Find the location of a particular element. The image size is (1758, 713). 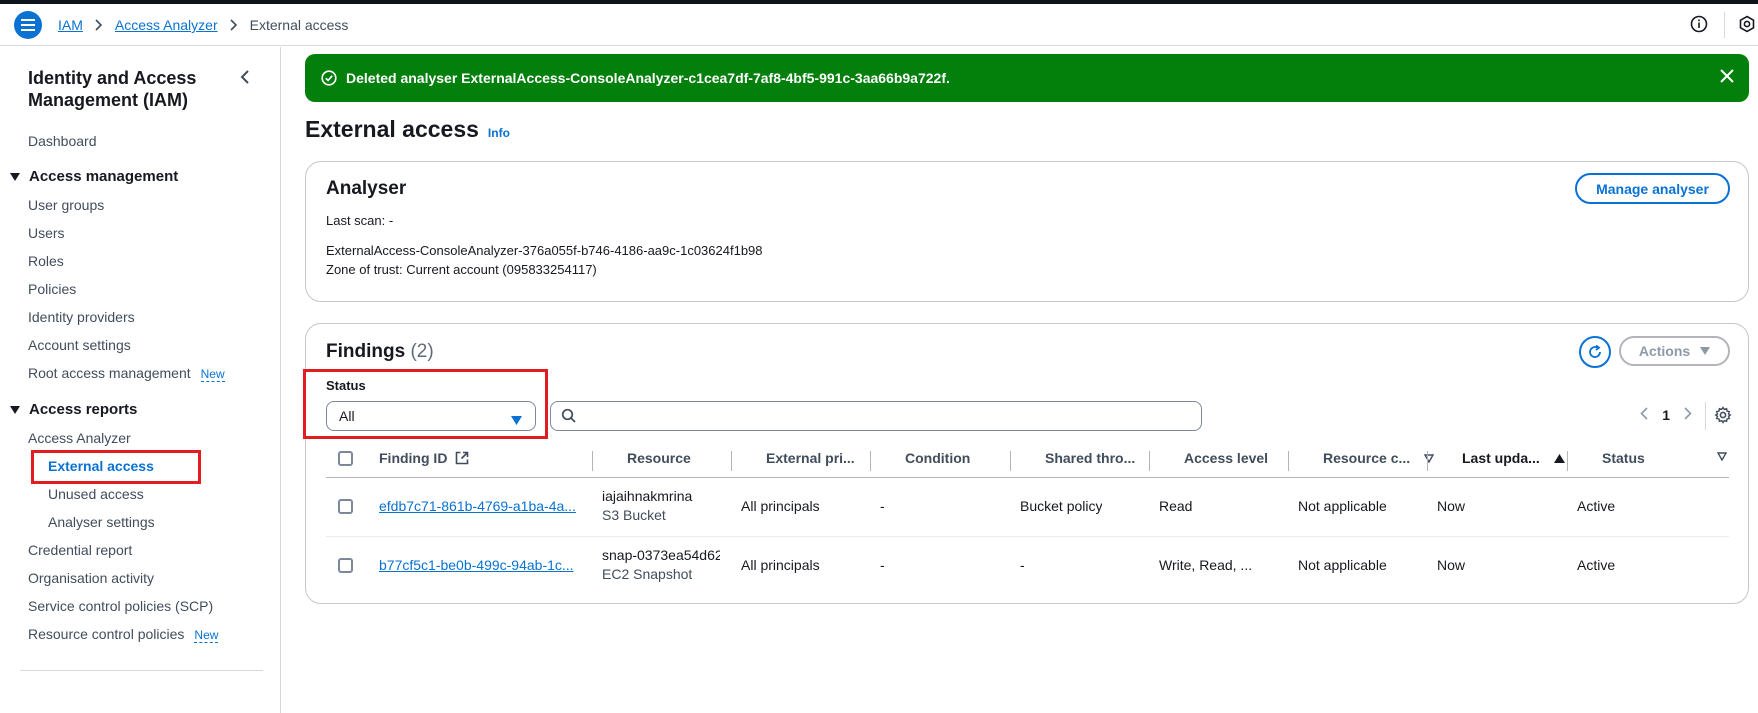

findings-heading: Findings (2) is located at coordinates (380, 352).